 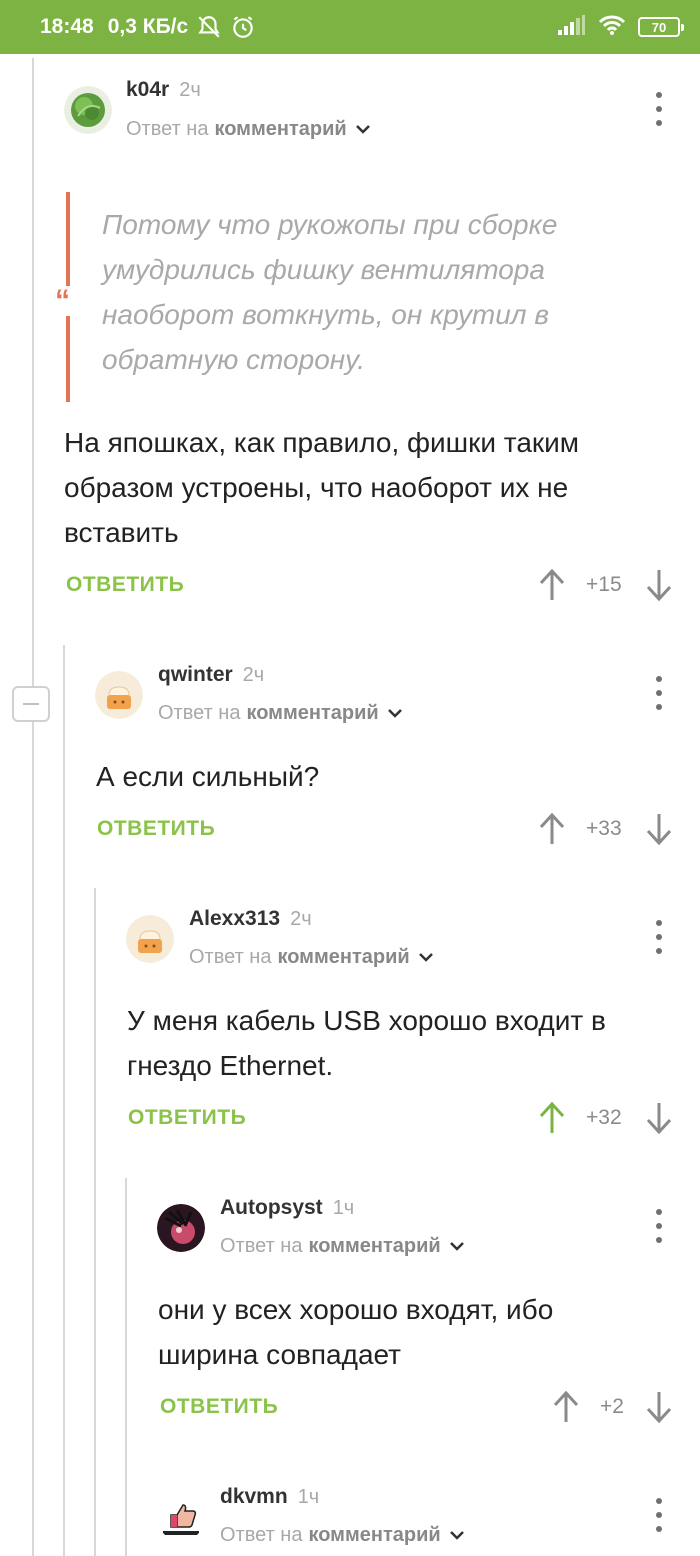 I want to click on username: Alexx313 2ч, so click(x=250, y=919).